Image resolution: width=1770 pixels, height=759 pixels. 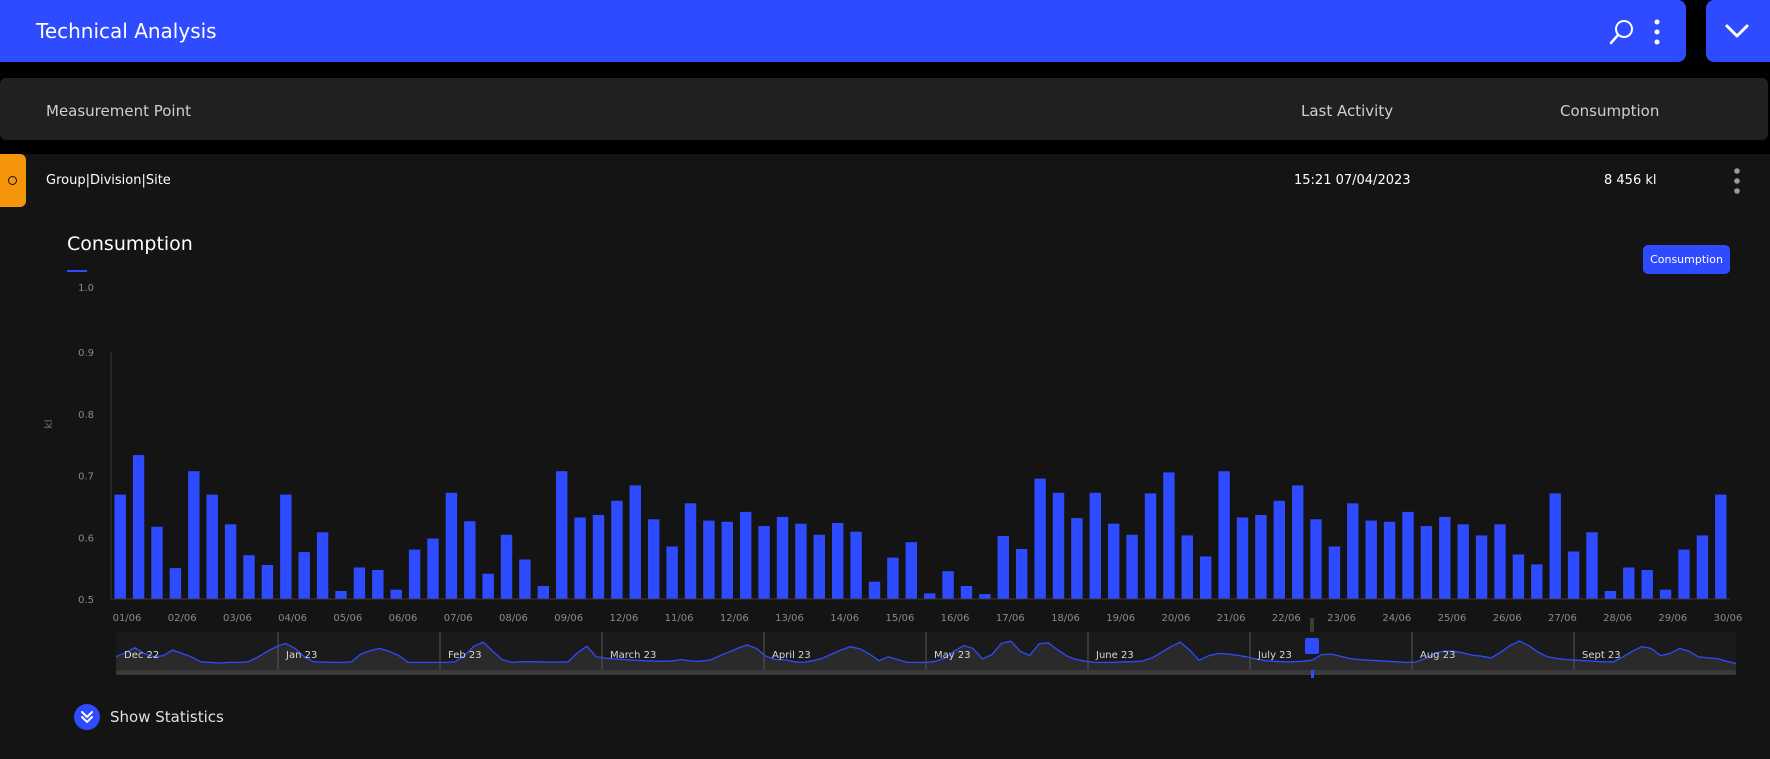 I want to click on navigator-month-label: April 23, so click(x=791, y=655).